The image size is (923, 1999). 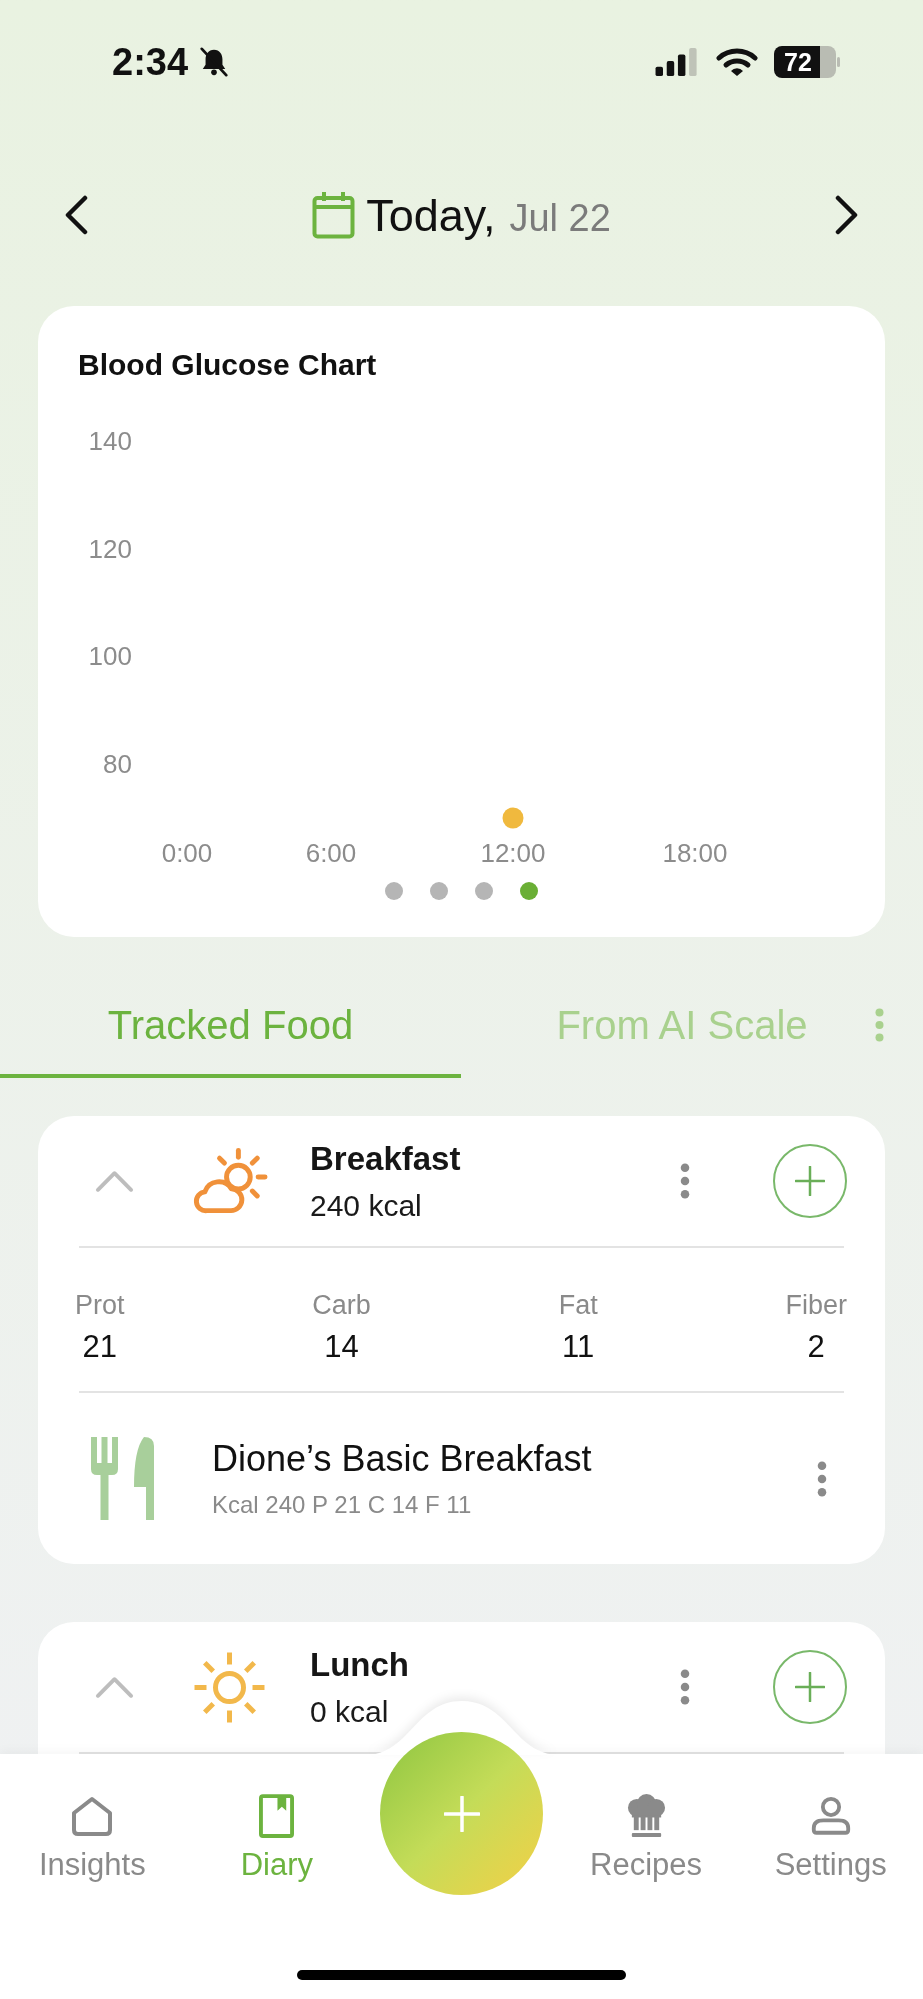 I want to click on book-icon, so click(x=277, y=1816).